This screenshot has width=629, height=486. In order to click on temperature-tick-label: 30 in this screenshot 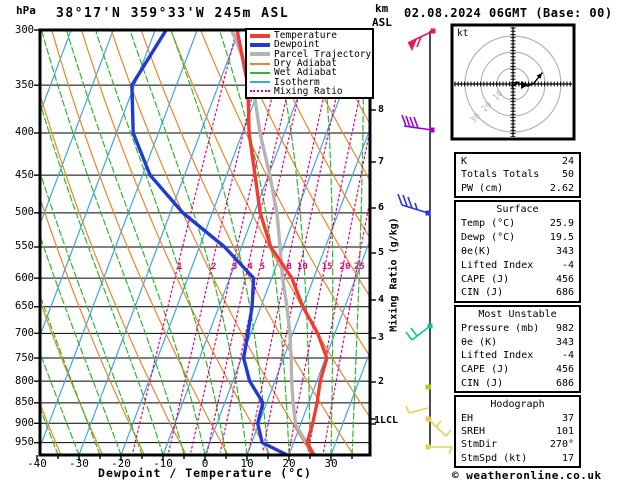, I will do `click(331, 463)`.